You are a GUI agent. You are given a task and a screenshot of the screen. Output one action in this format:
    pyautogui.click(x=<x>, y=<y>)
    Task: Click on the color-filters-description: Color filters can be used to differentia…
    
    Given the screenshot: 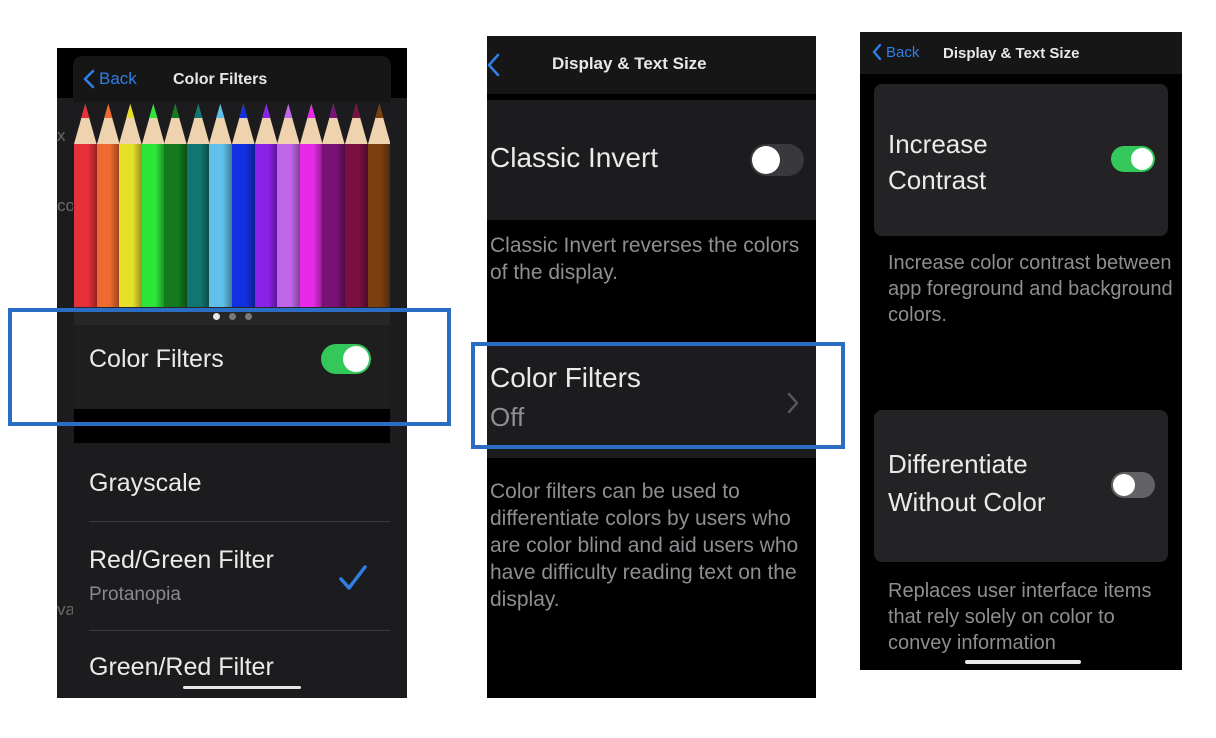 What is the action you would take?
    pyautogui.click(x=644, y=545)
    